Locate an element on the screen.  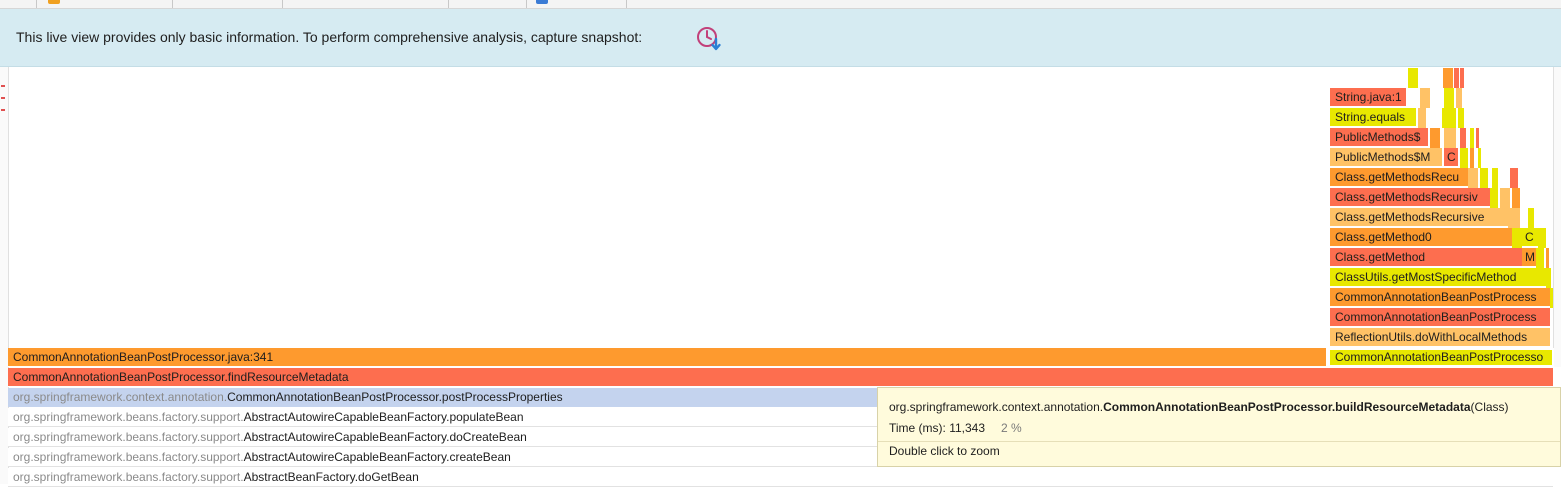
tooltip-signature: (Class) is located at coordinates (1489, 407).